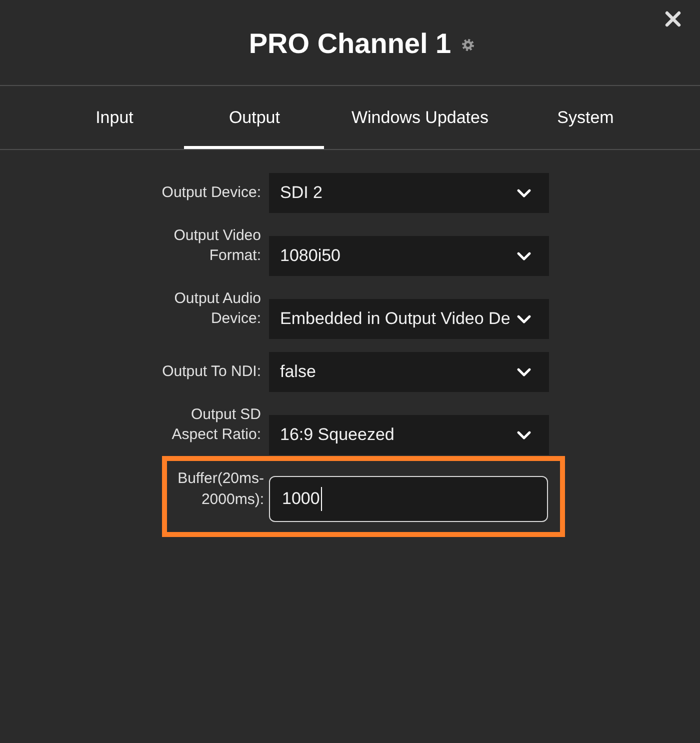 This screenshot has height=743, width=700. Describe the element at coordinates (210, 193) in the screenshot. I see `field-label: Output Device:` at that location.